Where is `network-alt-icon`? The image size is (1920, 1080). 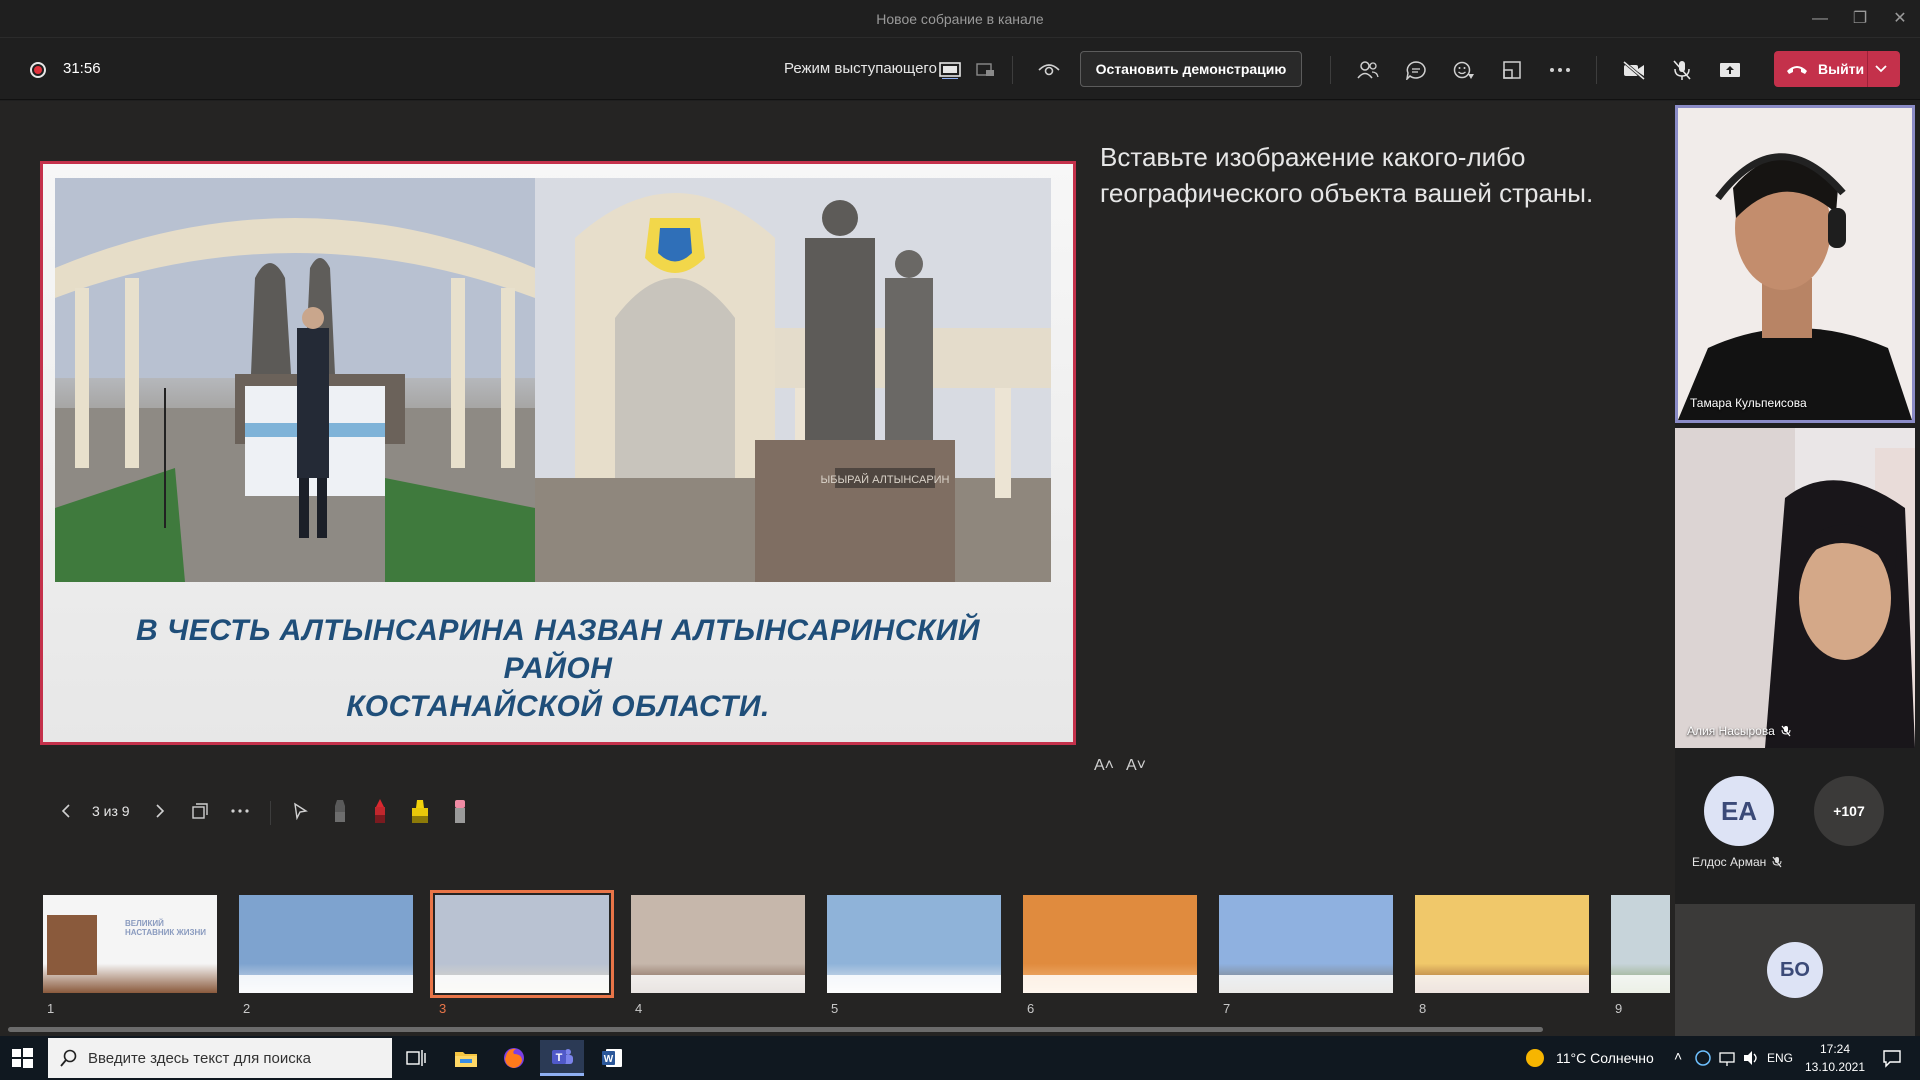 network-alt-icon is located at coordinates (1703, 1058).